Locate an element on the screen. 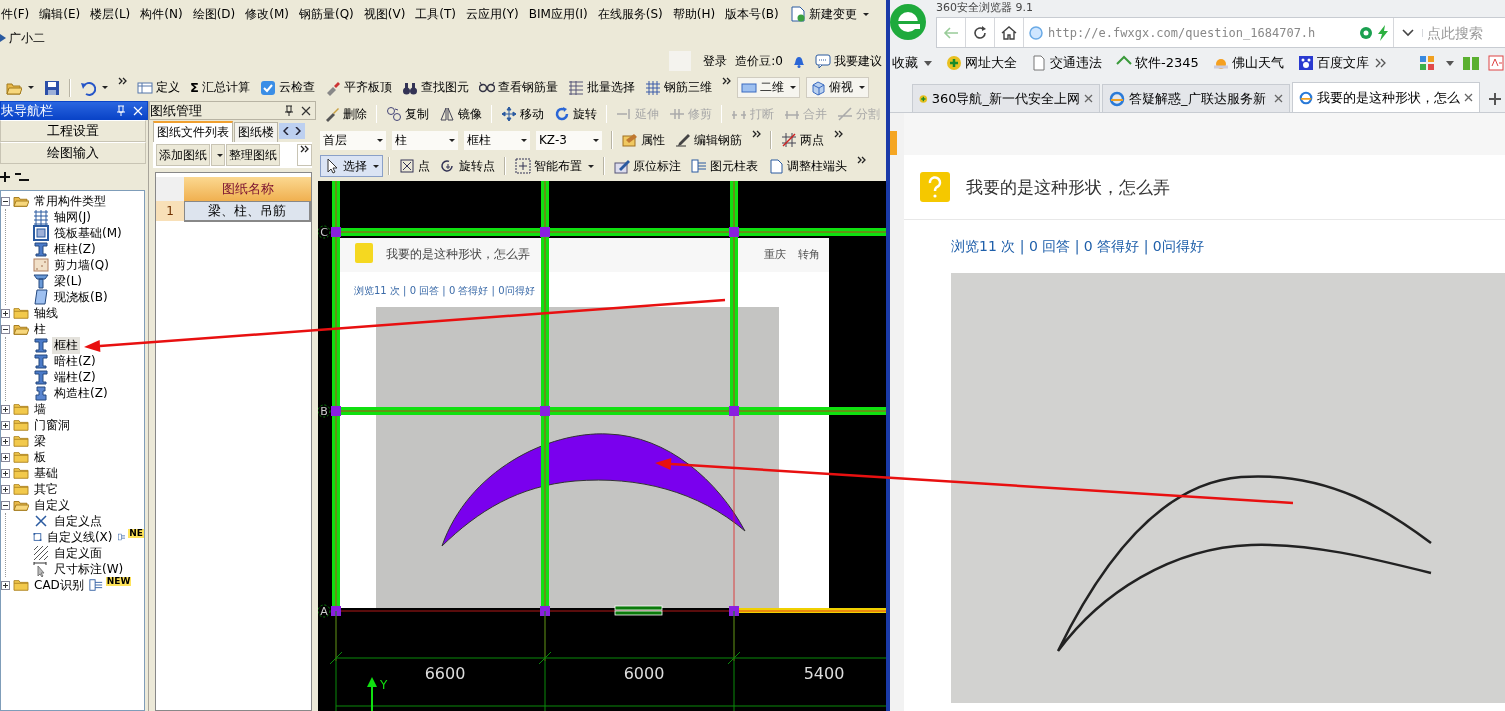 This screenshot has height=711, width=1505. toolbar-button: 两点 is located at coordinates (802, 140).